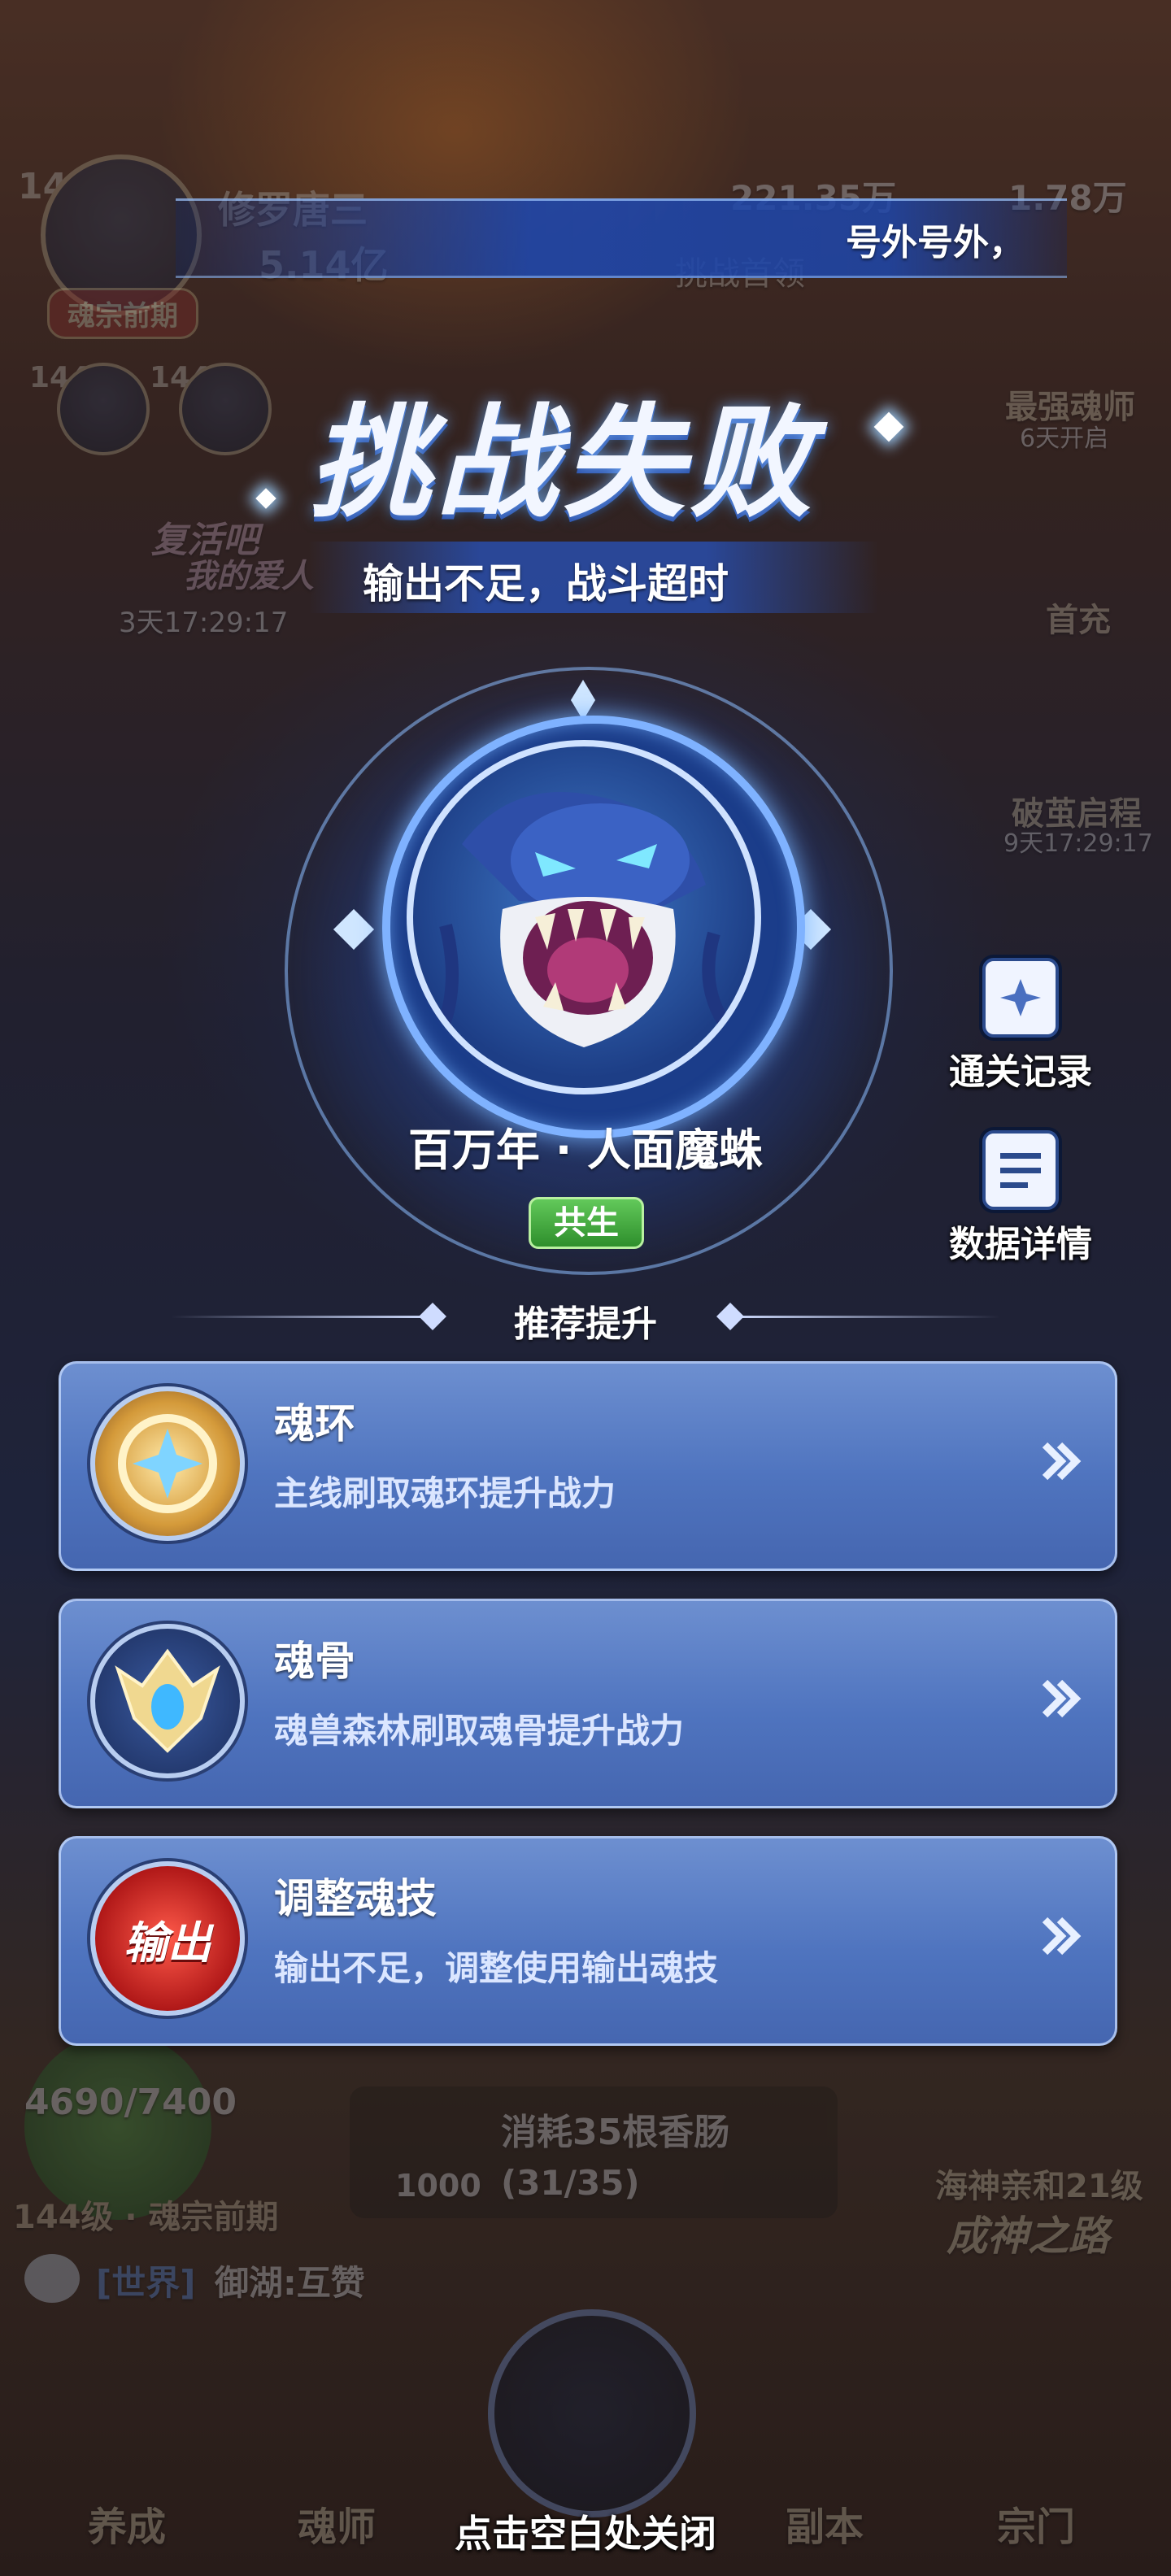 The image size is (1171, 2576). I want to click on soul-ring-icon, so click(167, 1464).